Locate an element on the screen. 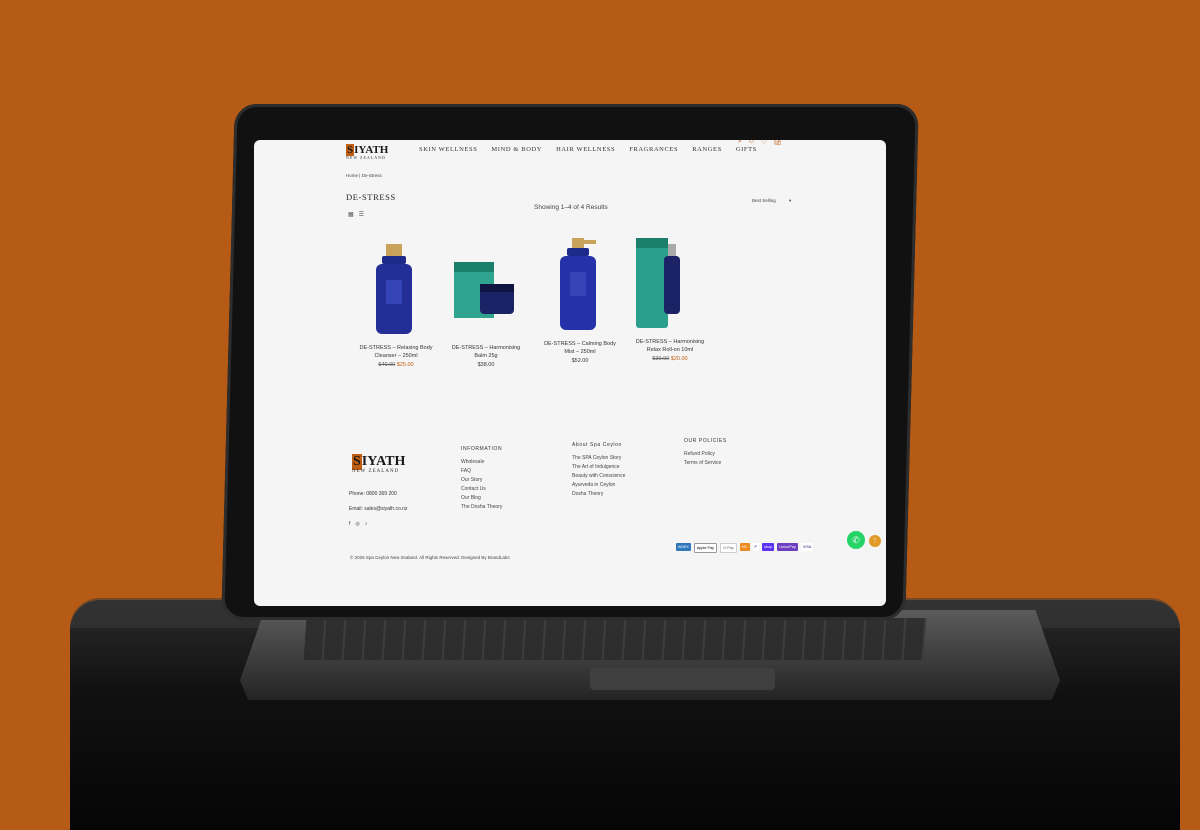 Image resolution: width=1200 pixels, height=830 pixels. footer-link: Contact Us is located at coordinates (481, 489).